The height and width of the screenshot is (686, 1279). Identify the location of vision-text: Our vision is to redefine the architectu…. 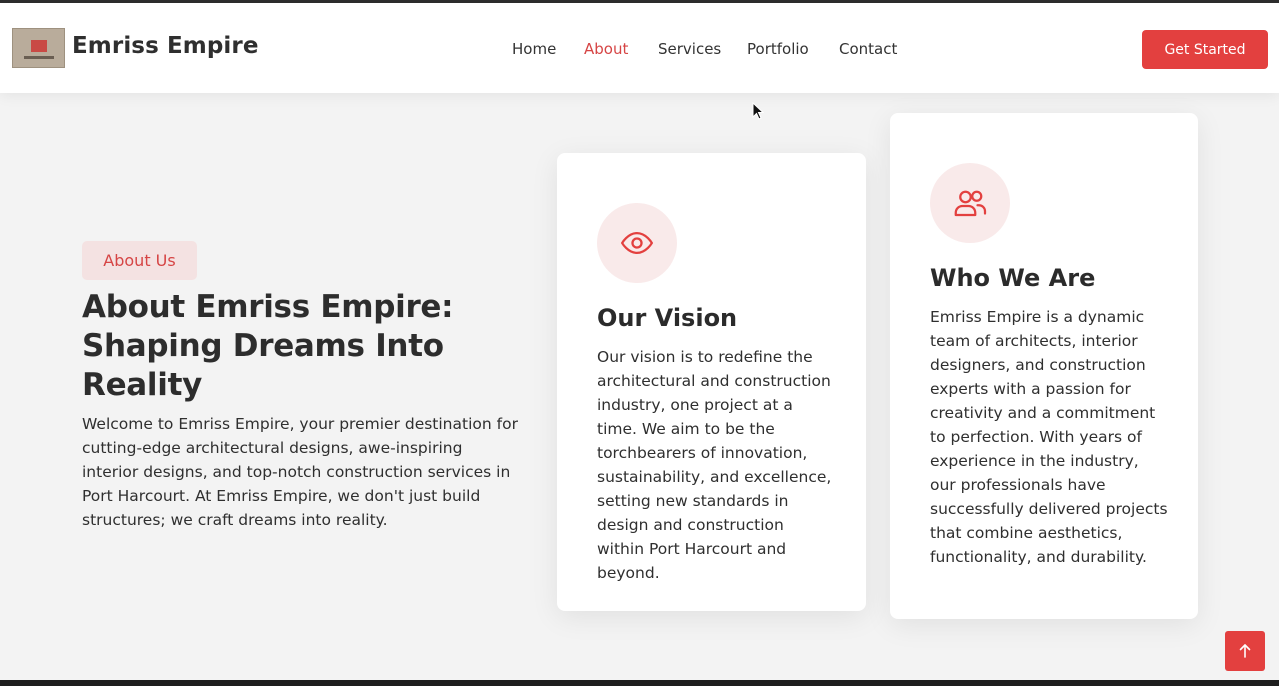
(714, 465).